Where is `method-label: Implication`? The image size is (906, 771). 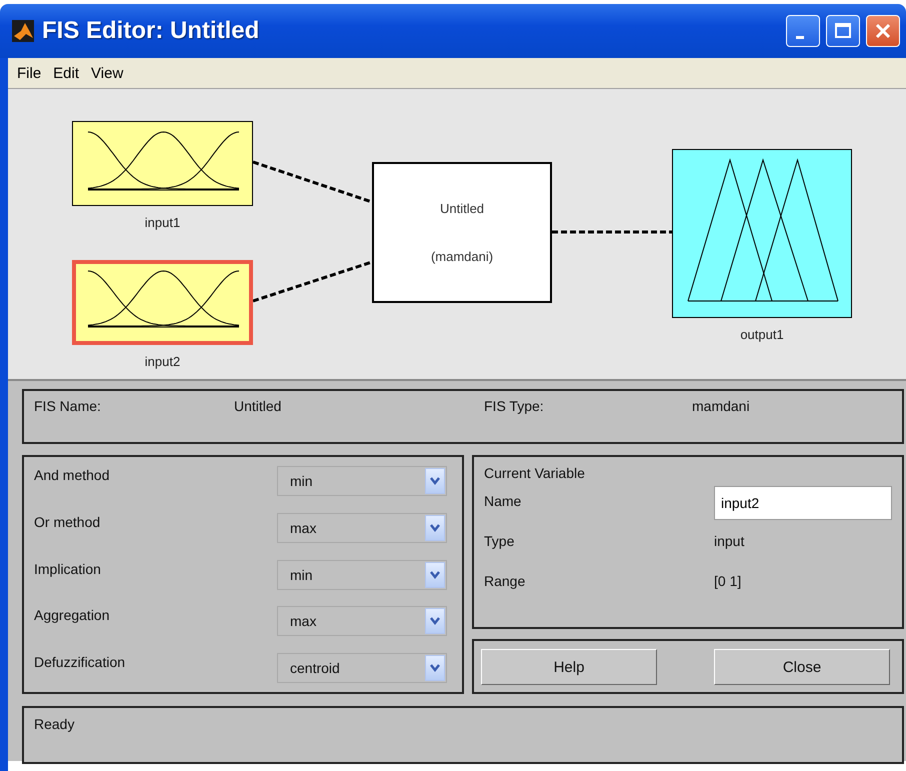 method-label: Implication is located at coordinates (68, 568).